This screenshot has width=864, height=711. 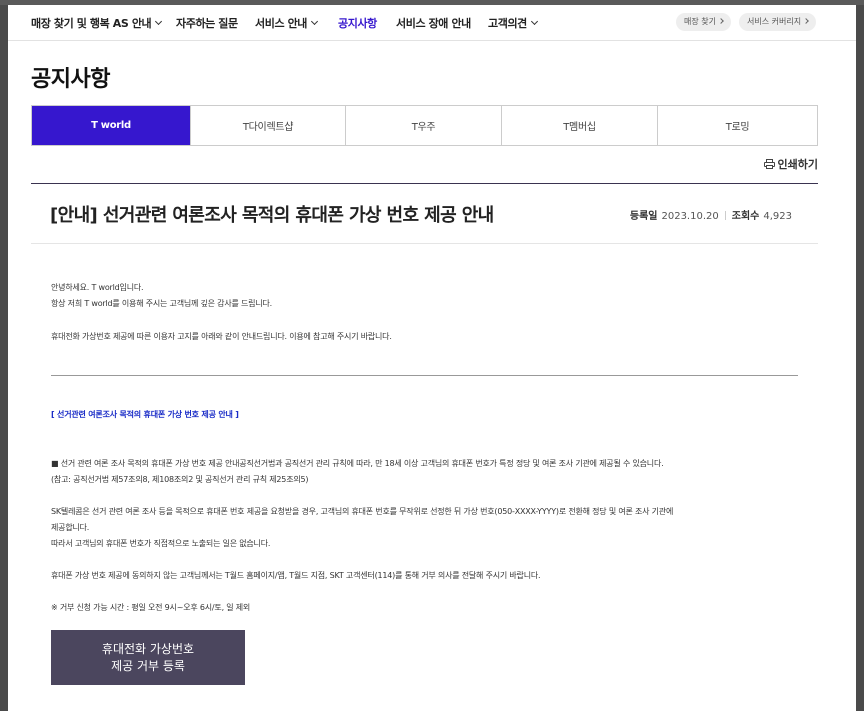 I want to click on nav-feedback: 고객의견, so click(x=513, y=23).